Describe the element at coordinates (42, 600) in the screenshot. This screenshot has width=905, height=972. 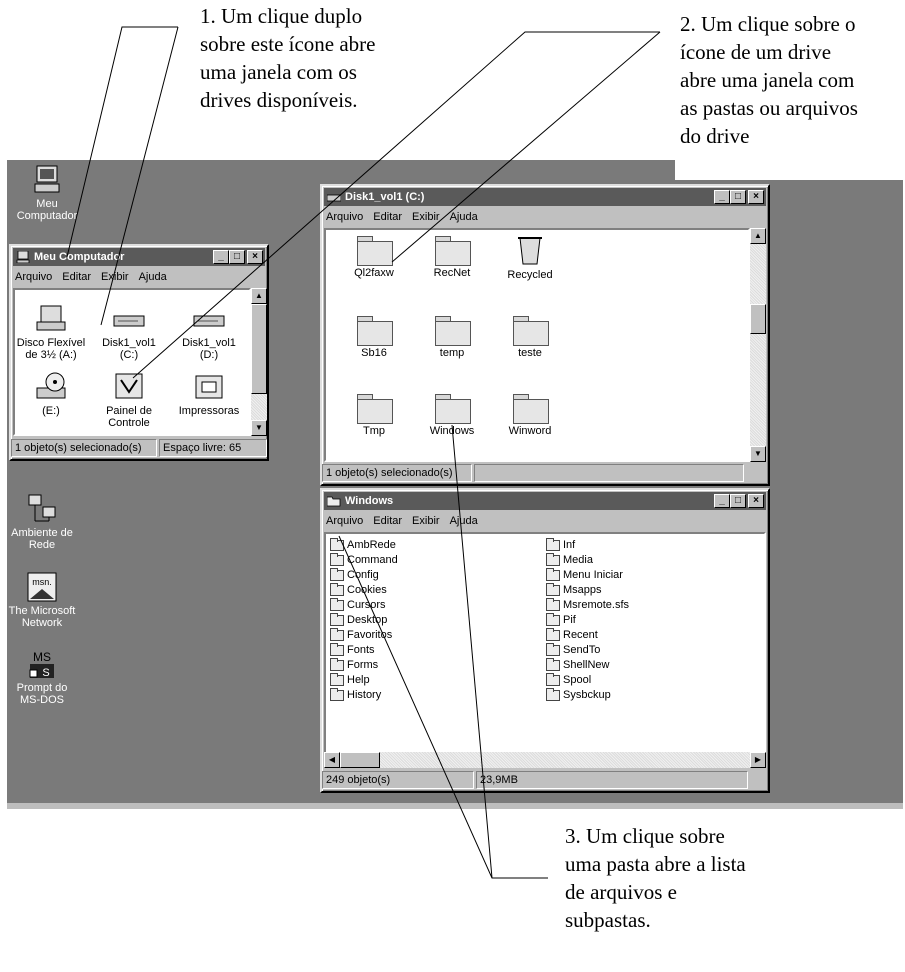
I see `desktop-icon-msn: msn. The Microsoft Network` at that location.